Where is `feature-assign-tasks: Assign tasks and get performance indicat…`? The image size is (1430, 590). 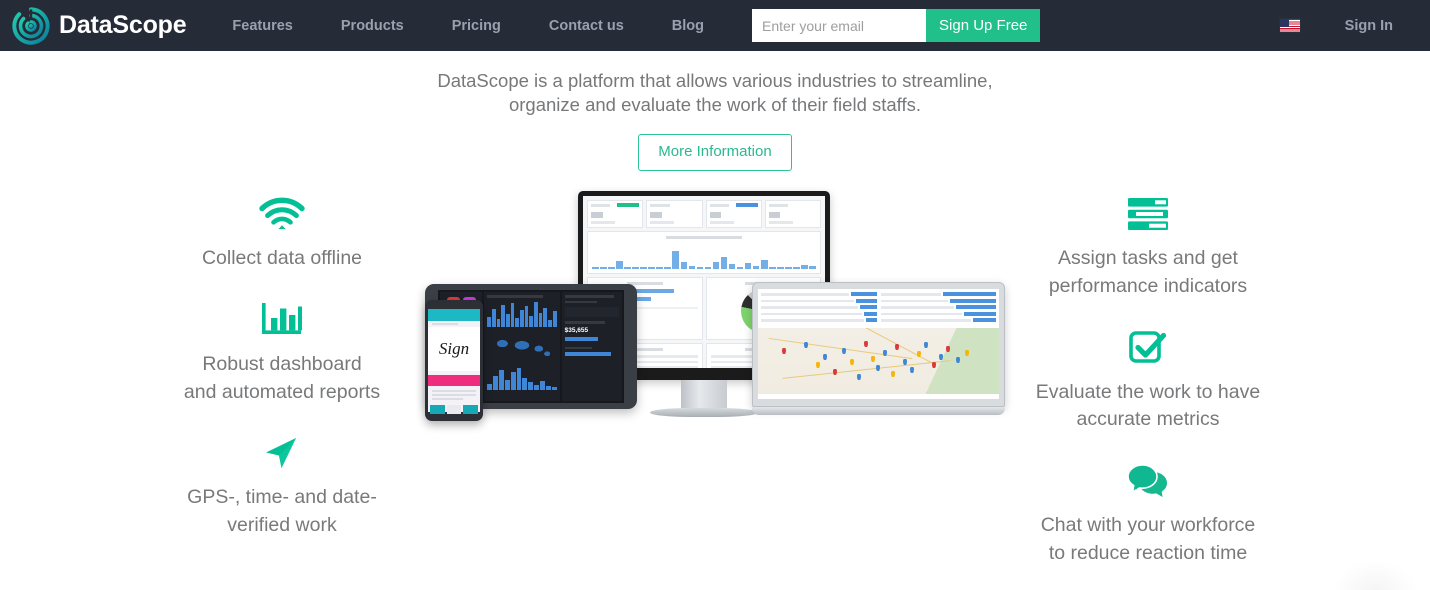 feature-assign-tasks: Assign tasks and get performance indicat… is located at coordinates (1148, 245).